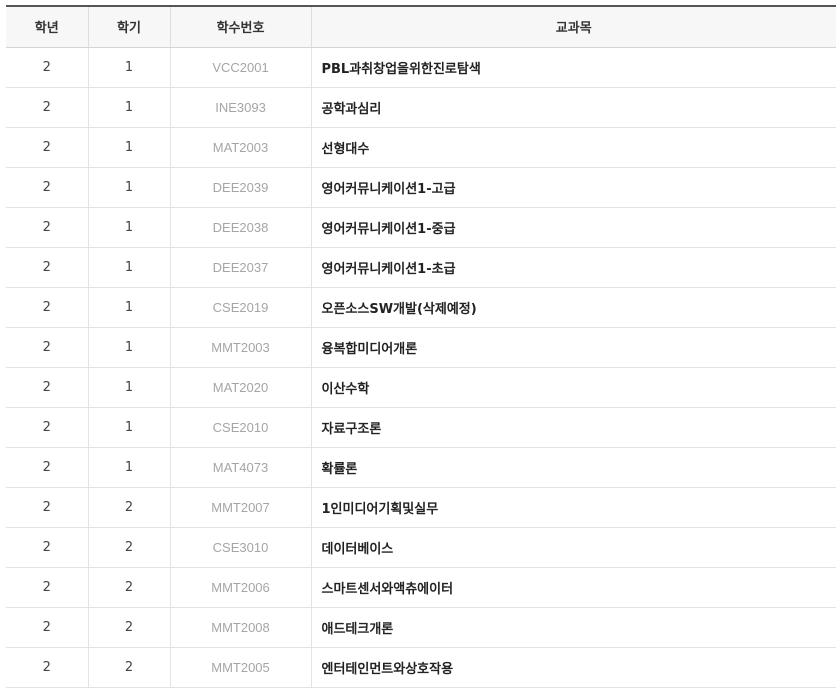 Image resolution: width=836 pixels, height=692 pixels. Describe the element at coordinates (240, 387) in the screenshot. I see `course-code-cell: MAT2020` at that location.